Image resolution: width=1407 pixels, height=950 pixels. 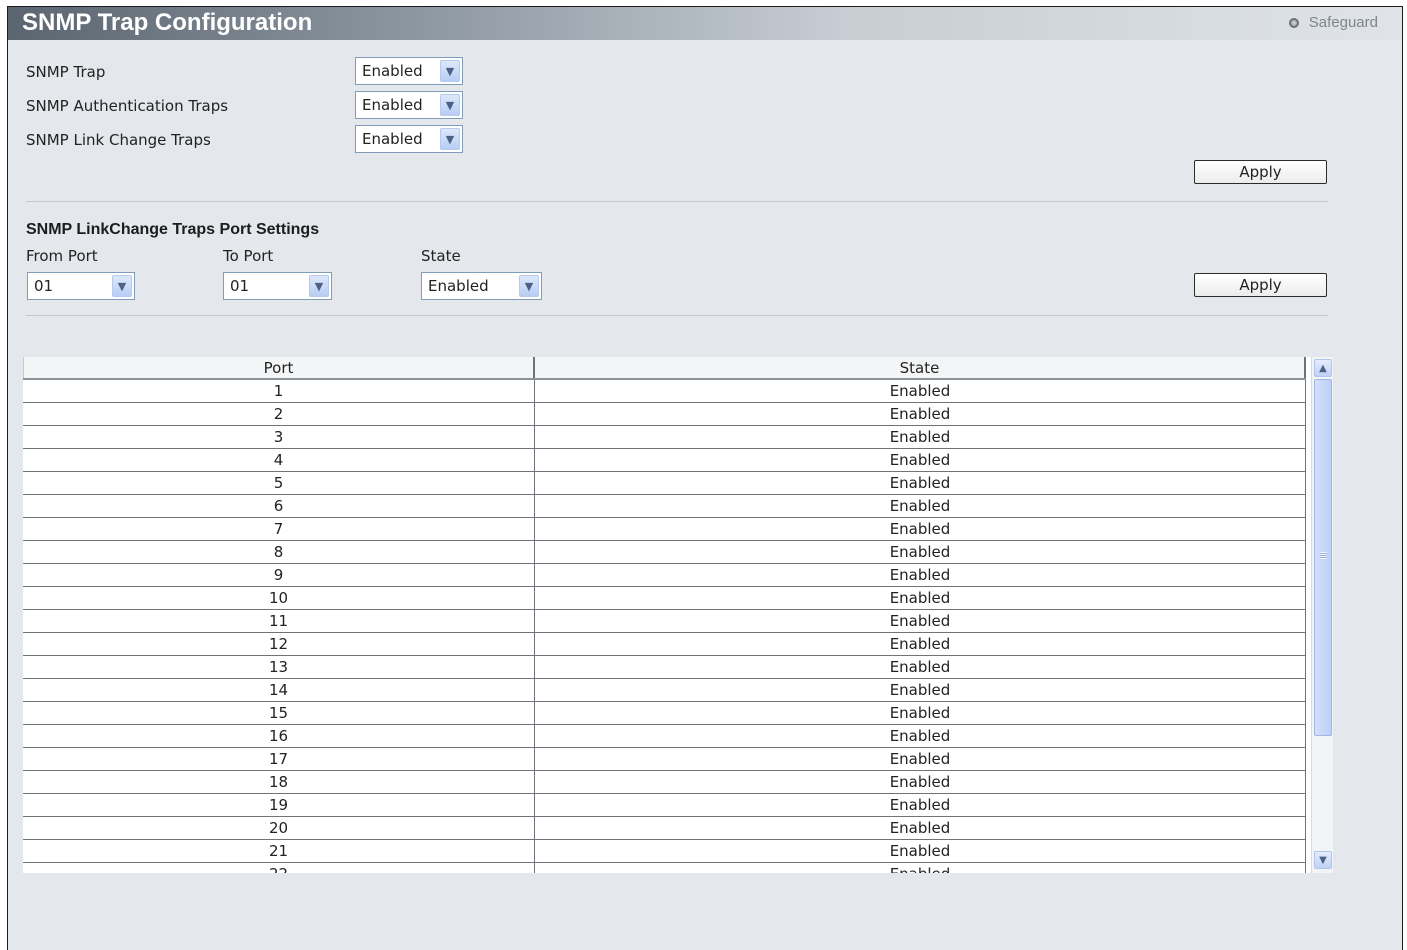 I want to click on snmp-auth-traps-label: SNMP Authentication Traps, so click(x=127, y=106).